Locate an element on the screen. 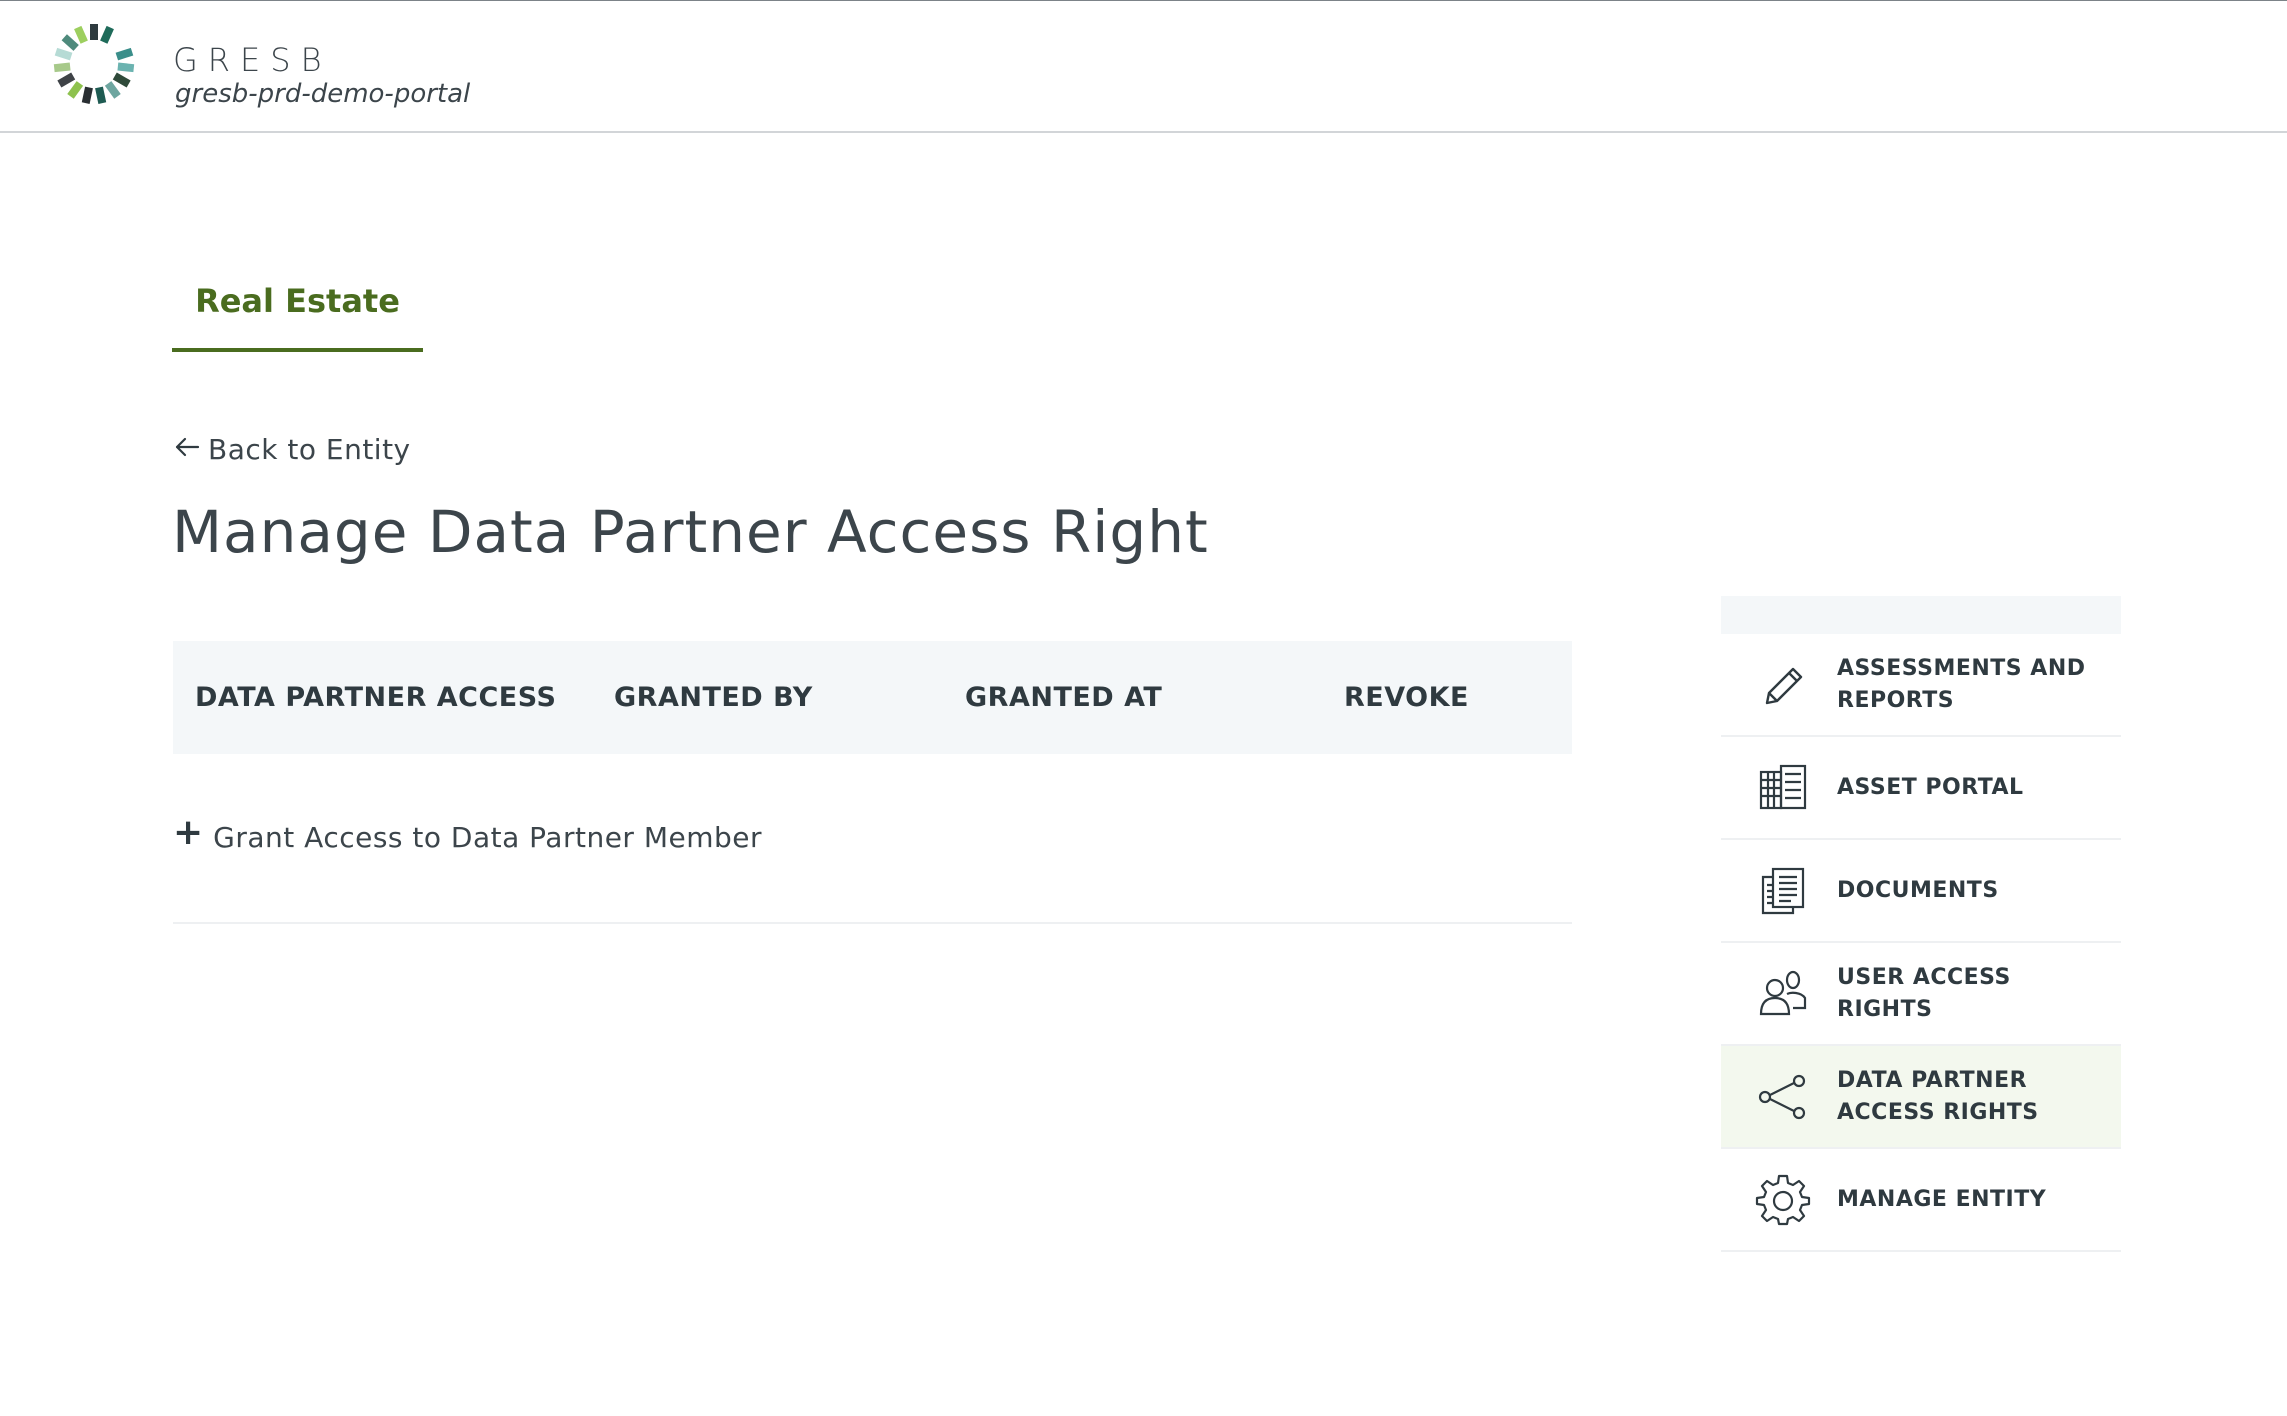 This screenshot has height=1416, width=2287. share-icon is located at coordinates (1783, 1097).